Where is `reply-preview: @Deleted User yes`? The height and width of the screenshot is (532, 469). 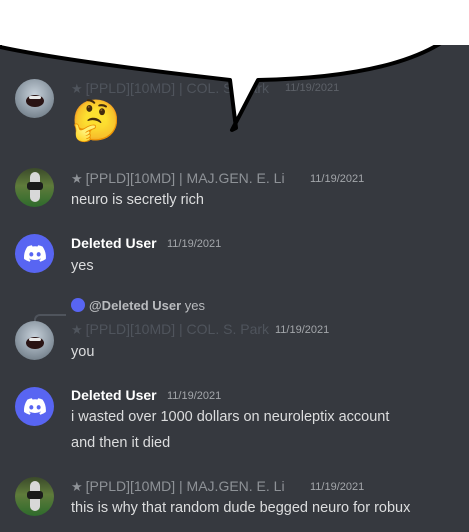
reply-preview: @Deleted User yes is located at coordinates (138, 305).